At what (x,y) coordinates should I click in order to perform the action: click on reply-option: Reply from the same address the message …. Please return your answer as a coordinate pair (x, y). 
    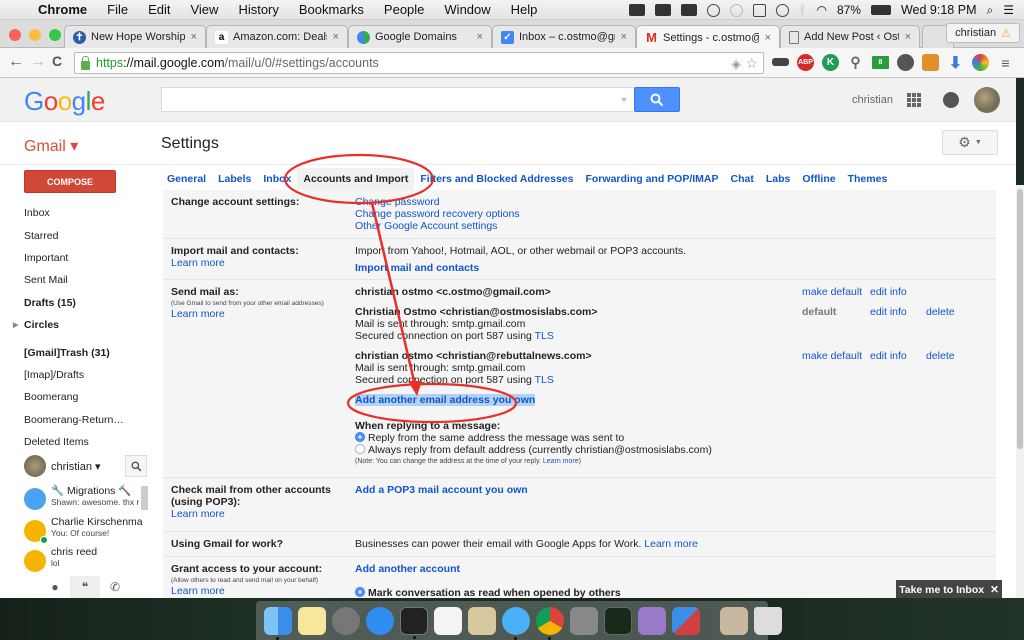
    Looking at the image, I should click on (670, 438).